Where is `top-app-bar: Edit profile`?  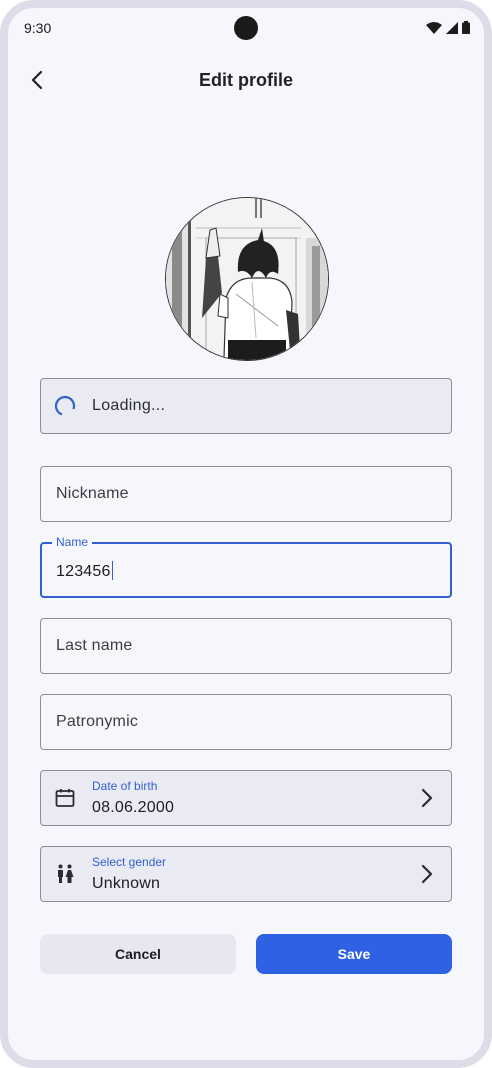 top-app-bar: Edit profile is located at coordinates (246, 80).